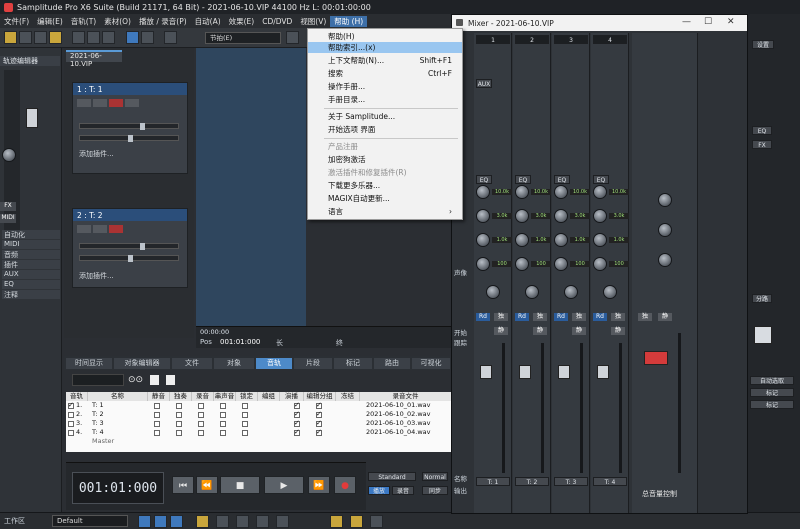 The width and height of the screenshot is (800, 529). Describe the element at coordinates (157, 406) in the screenshot. I see `row-1-mute-checkbox` at that location.